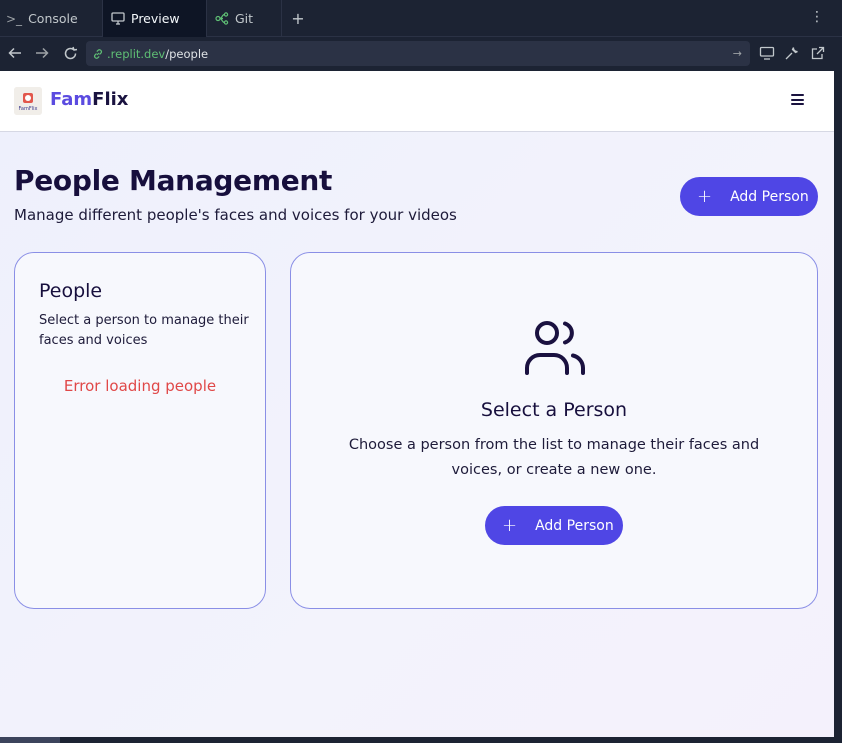 This screenshot has width=842, height=743. What do you see at coordinates (42, 53) in the screenshot?
I see `forward-arrow-icon` at bounding box center [42, 53].